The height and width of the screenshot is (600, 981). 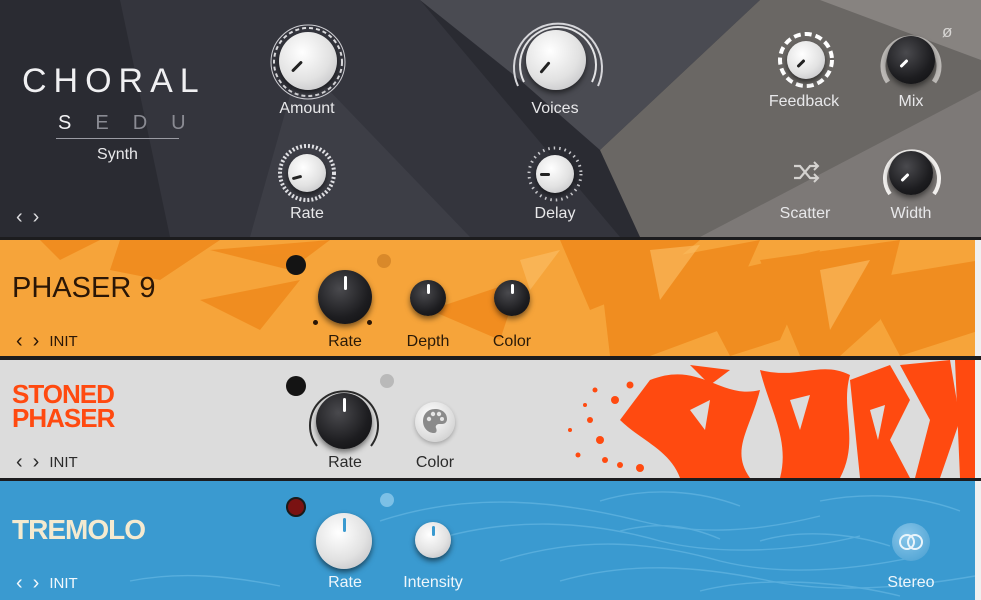 I want to click on feedback-knob, so click(x=806, y=60).